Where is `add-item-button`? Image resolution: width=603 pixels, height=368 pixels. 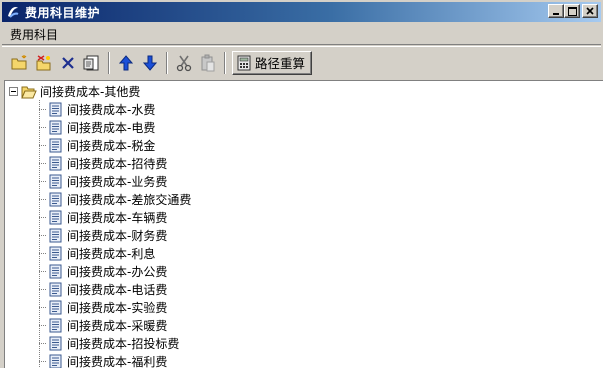
add-item-button is located at coordinates (44, 63).